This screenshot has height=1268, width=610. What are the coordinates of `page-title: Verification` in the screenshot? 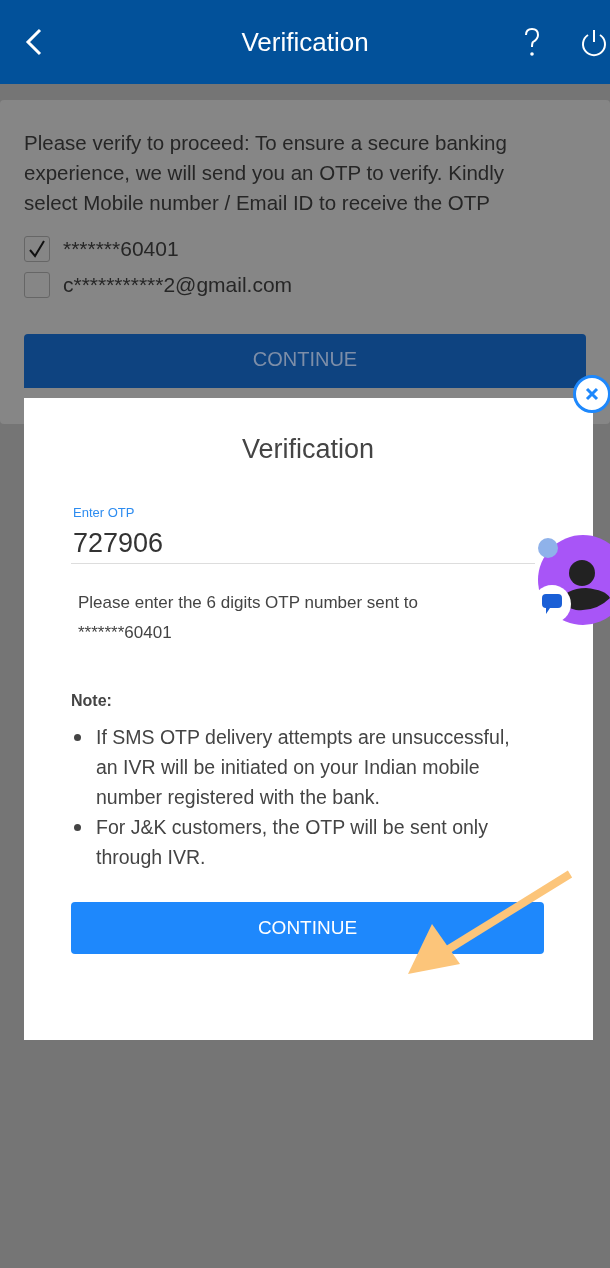 It's located at (305, 42).